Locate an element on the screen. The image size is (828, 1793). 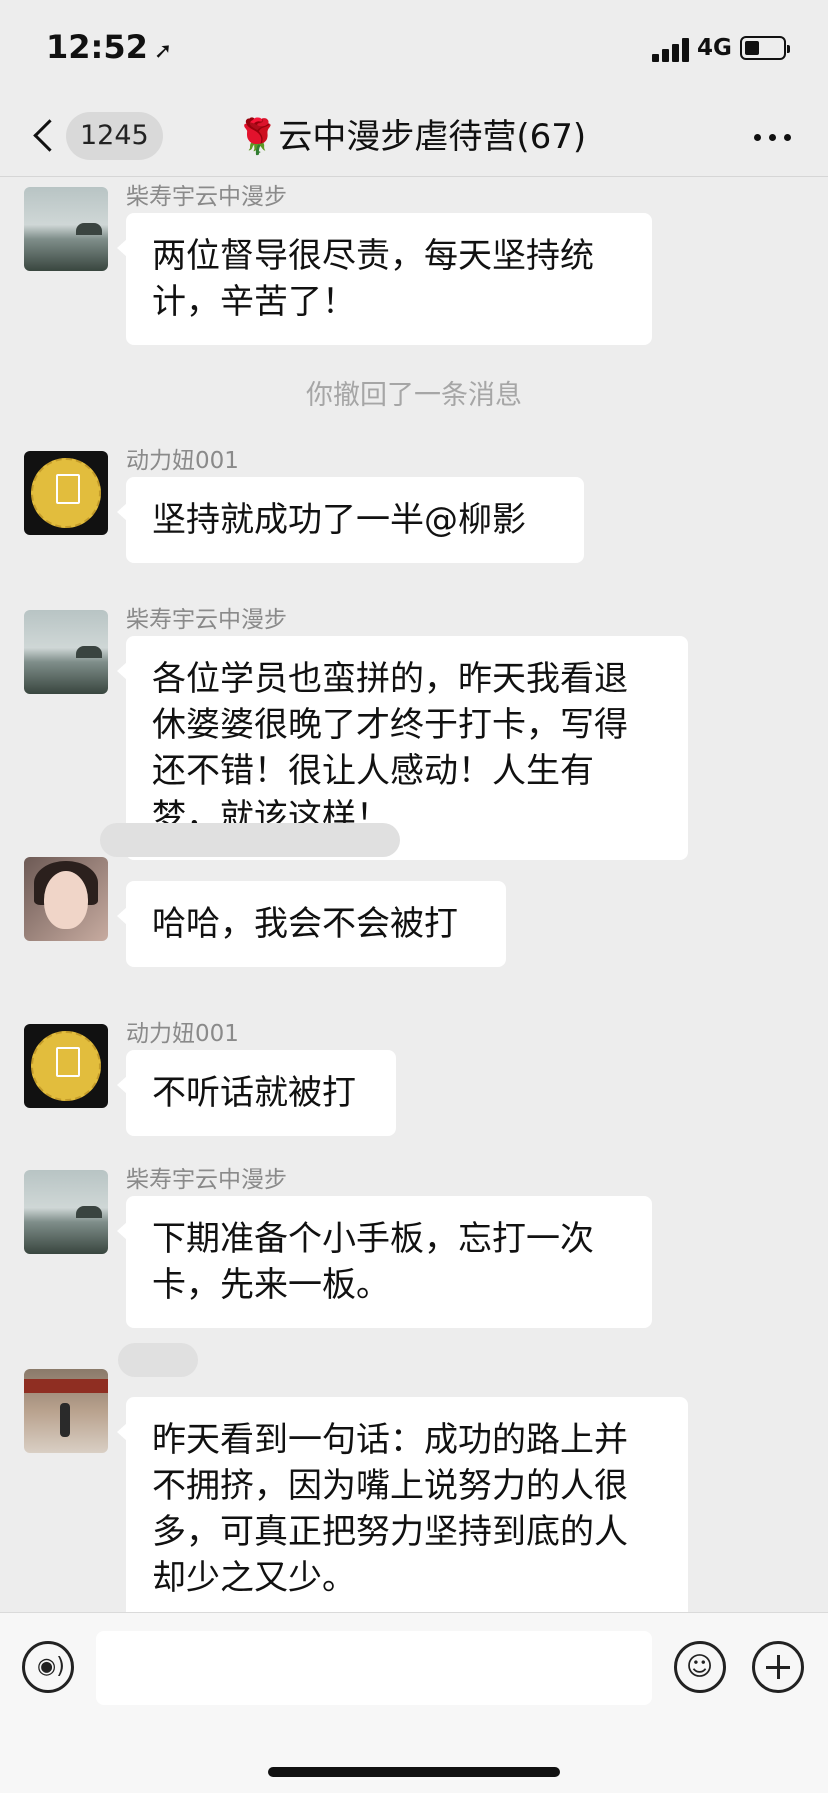
message-bubble: 下期准备个小手板，忘打一次 卡，先来一板。 is located at coordinates (384, 1262).